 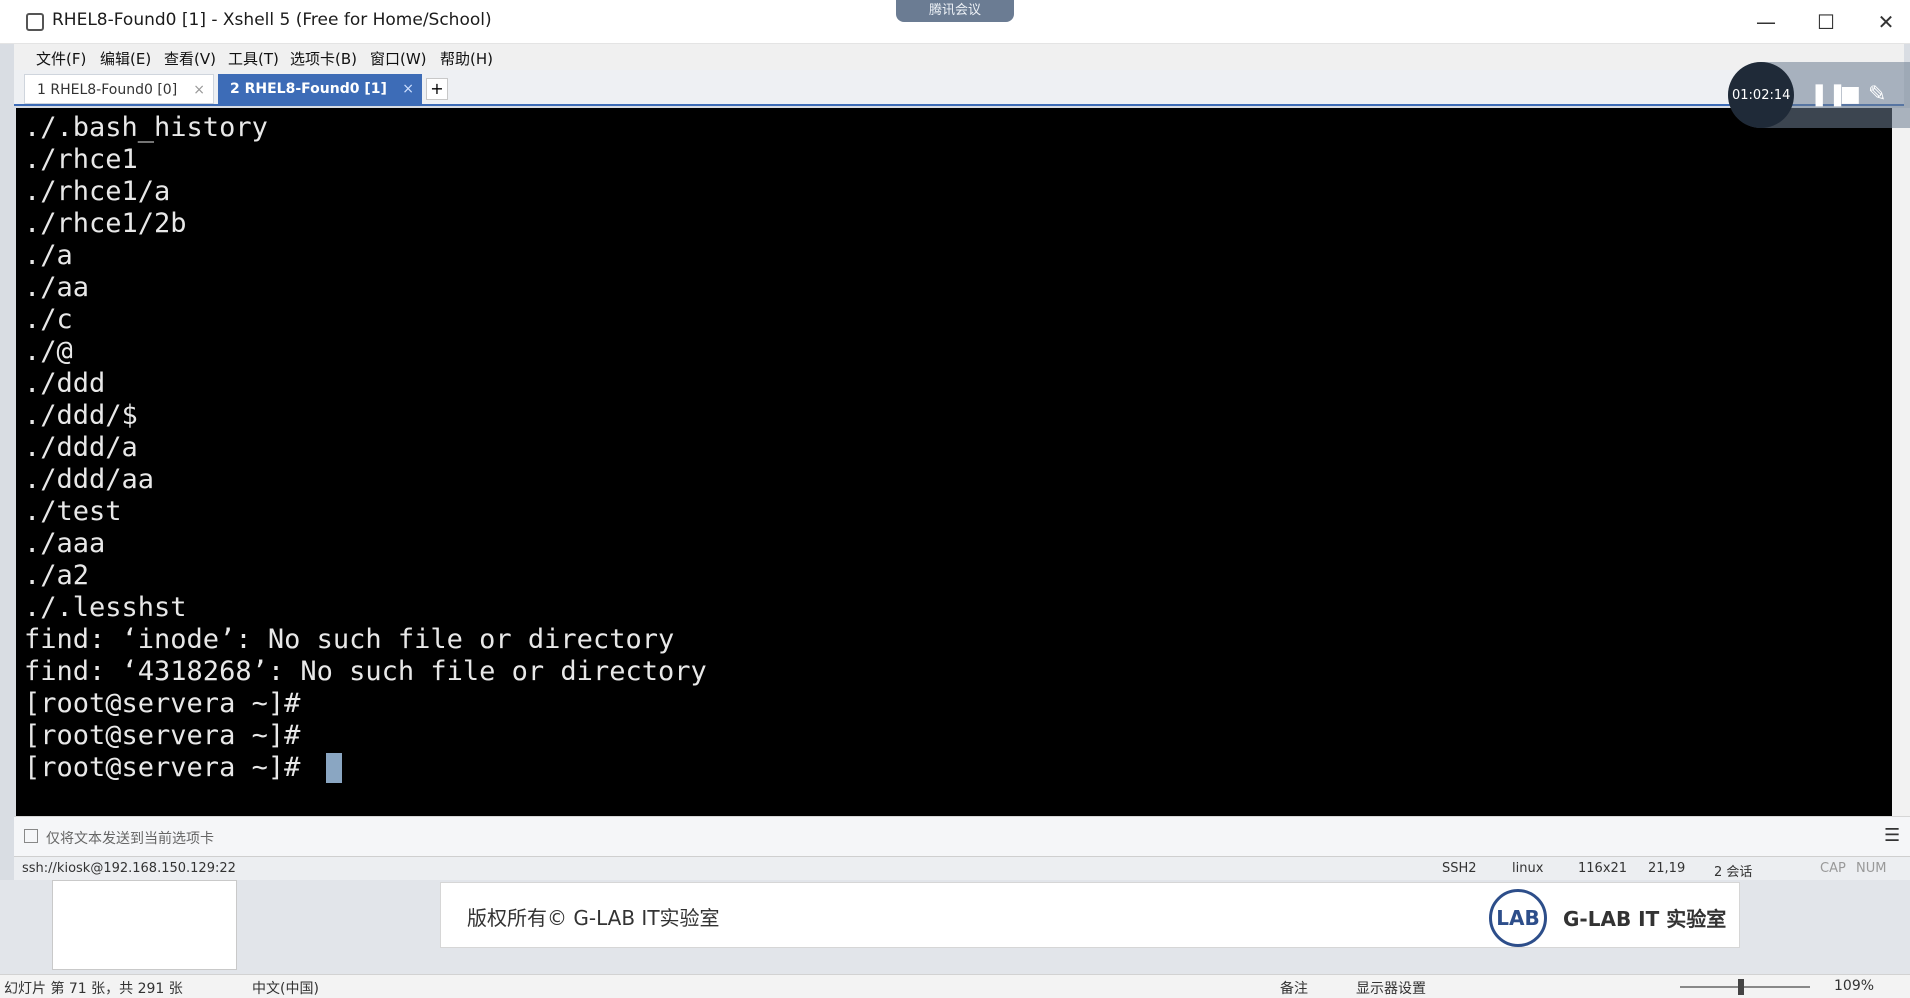 What do you see at coordinates (129, 868) in the screenshot?
I see `connection-address: ssh://kiosk@192.168.150.129:22` at bounding box center [129, 868].